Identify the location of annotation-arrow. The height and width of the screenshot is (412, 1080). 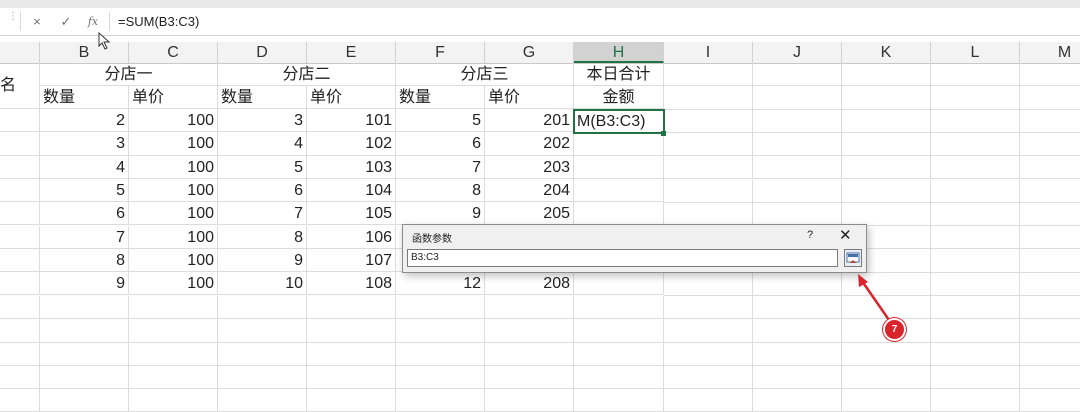
(874, 297).